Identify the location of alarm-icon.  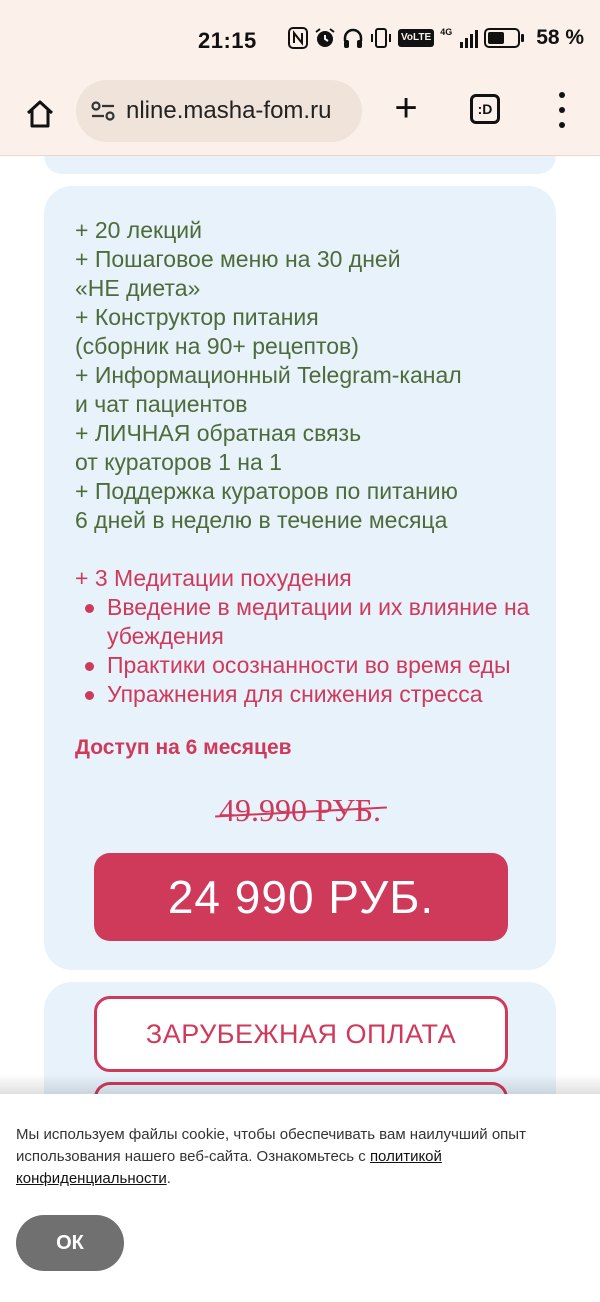
(325, 38).